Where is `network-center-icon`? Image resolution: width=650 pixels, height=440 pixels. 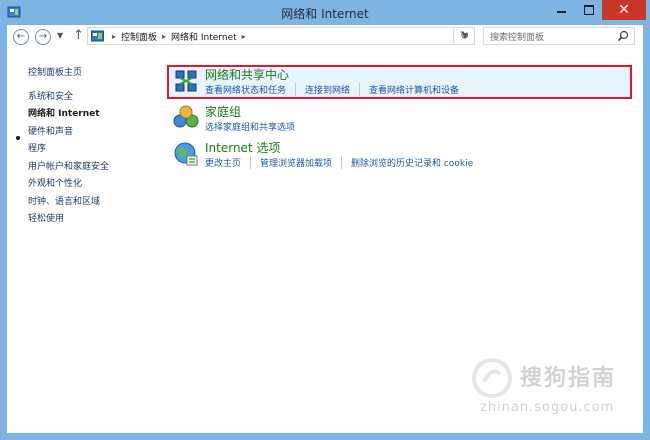
network-center-icon is located at coordinates (186, 82).